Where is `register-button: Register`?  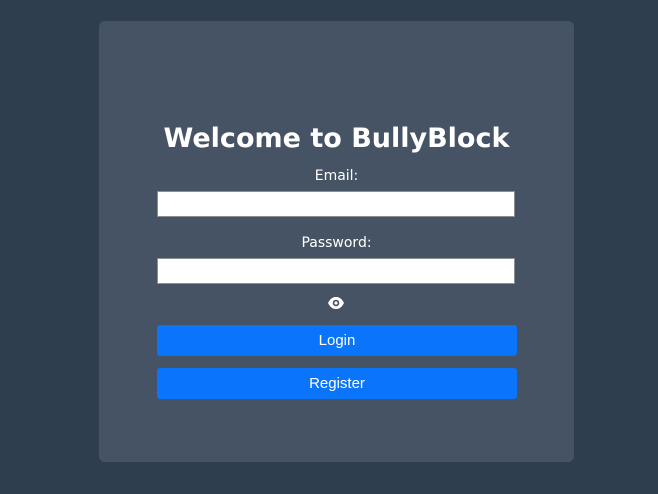 register-button: Register is located at coordinates (337, 383).